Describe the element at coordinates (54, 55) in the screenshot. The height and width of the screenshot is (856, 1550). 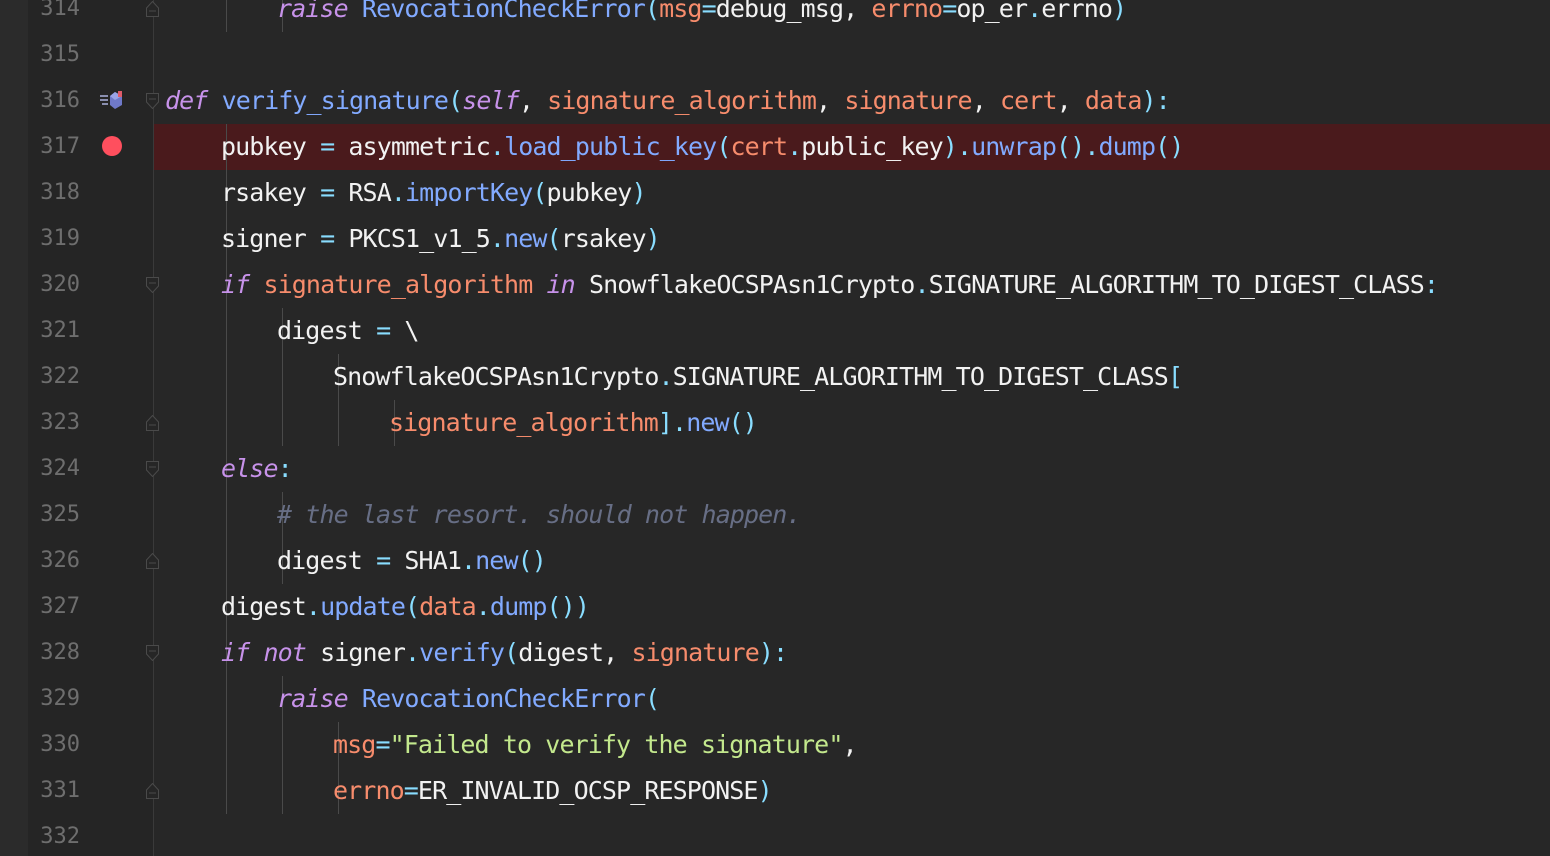
I see `line-number: 315` at that location.